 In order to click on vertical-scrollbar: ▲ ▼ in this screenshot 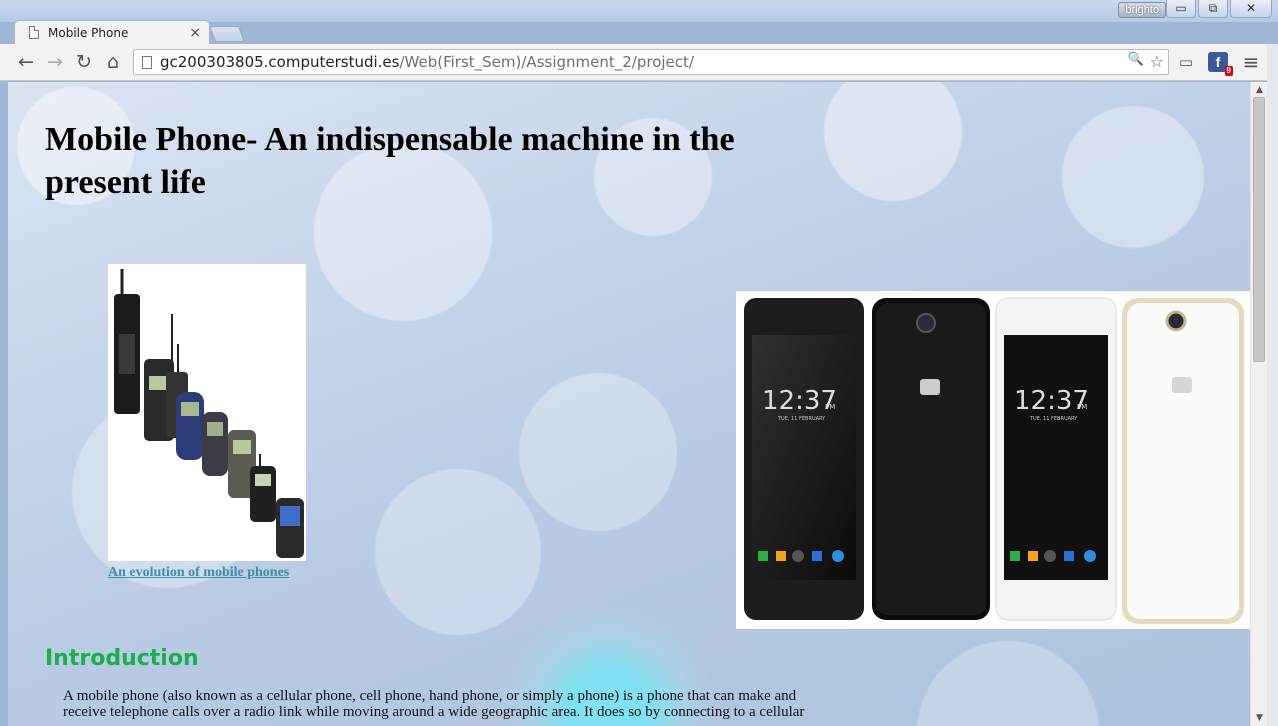, I will do `click(1258, 404)`.